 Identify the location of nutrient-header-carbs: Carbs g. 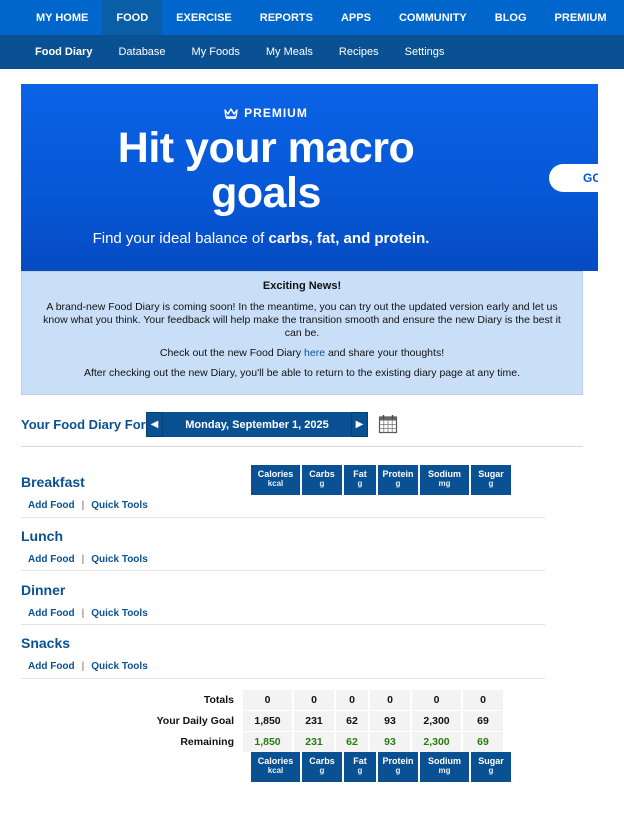
(322, 767).